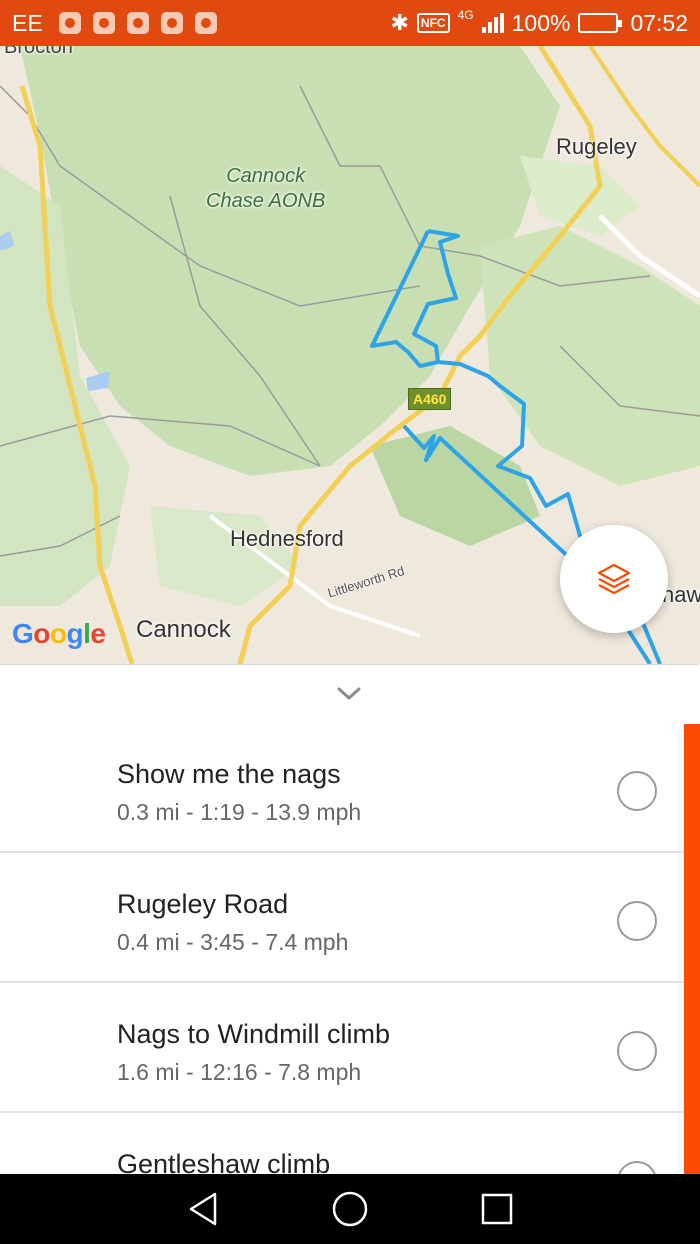  I want to click on battery-icon, so click(600, 23).